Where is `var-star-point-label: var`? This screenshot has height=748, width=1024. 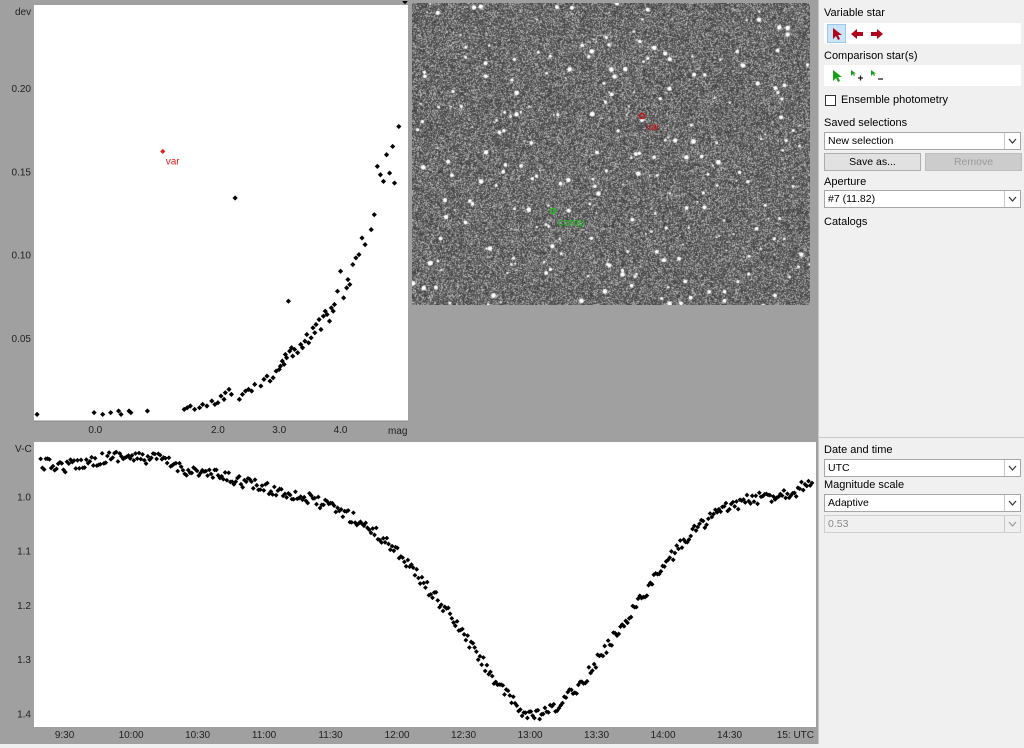
var-star-point-label: var is located at coordinates (173, 161).